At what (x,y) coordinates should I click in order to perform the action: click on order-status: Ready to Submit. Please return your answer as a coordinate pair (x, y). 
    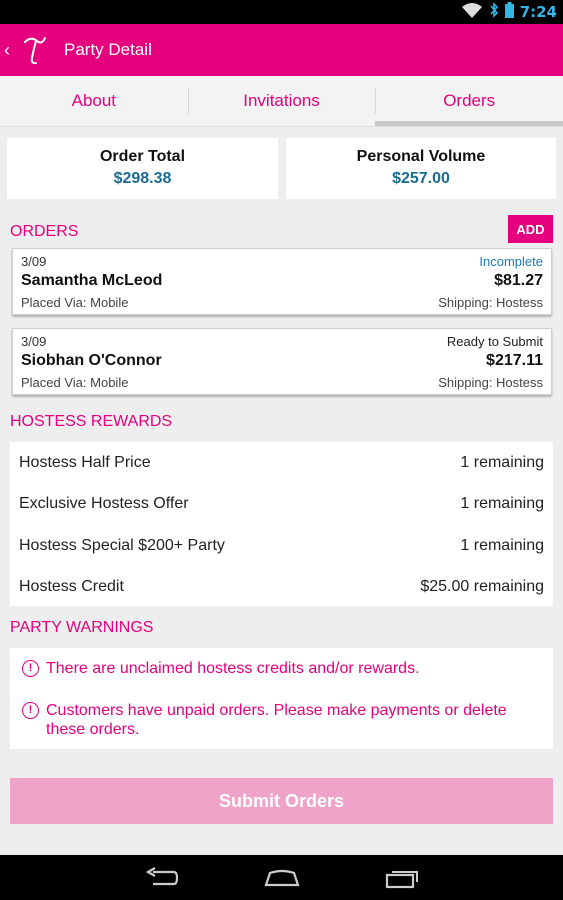
    Looking at the image, I should click on (494, 341).